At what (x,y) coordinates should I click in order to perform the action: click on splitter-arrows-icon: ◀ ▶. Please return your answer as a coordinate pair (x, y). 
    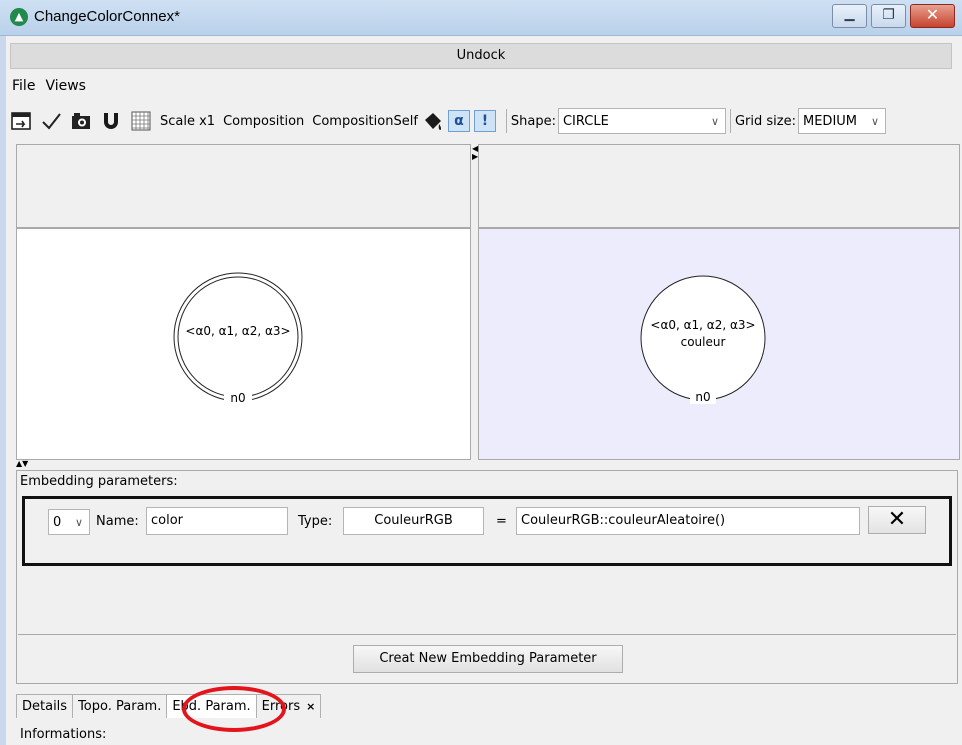
    Looking at the image, I should click on (475, 153).